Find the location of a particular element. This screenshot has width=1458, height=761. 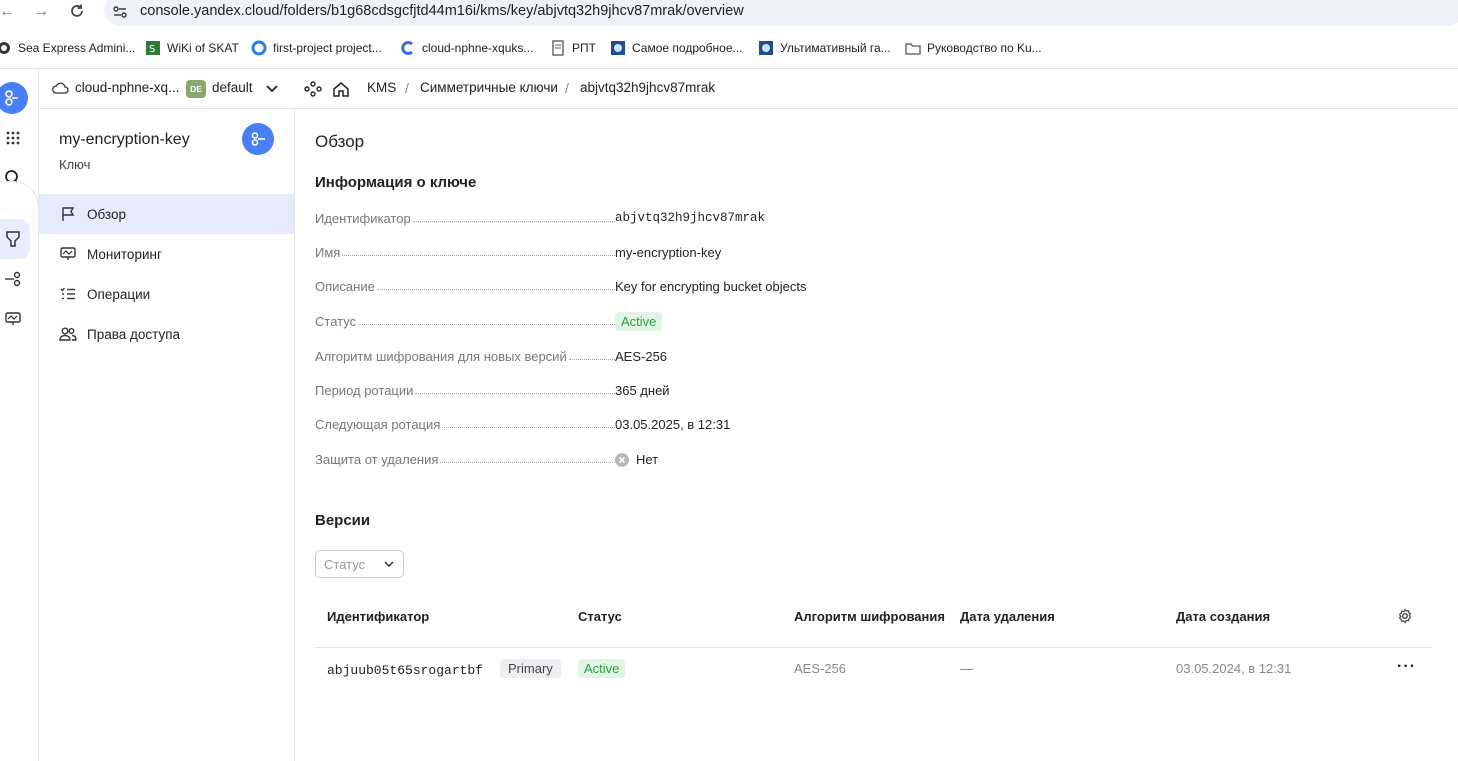

key-icon is located at coordinates (13, 279).